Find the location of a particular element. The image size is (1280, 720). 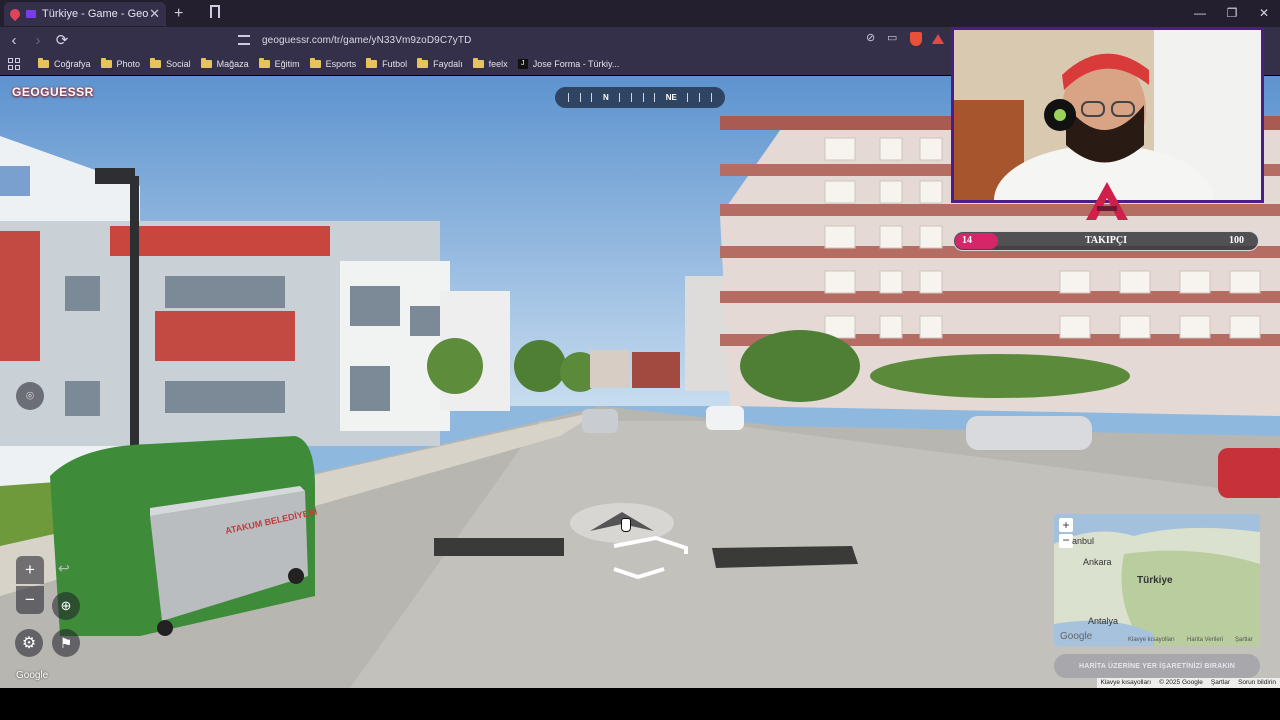

browser-tab-bar: Türkiye - Game - GeoGuessr ✕ + — ❐ ✕ is located at coordinates (640, 13).